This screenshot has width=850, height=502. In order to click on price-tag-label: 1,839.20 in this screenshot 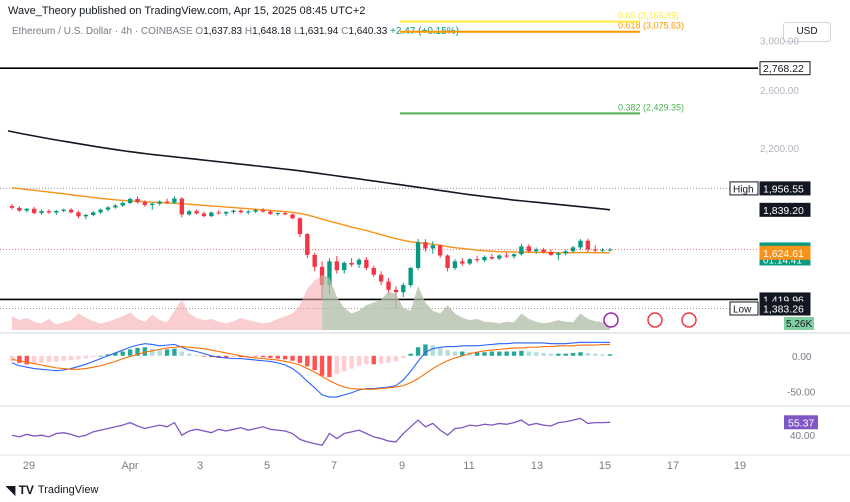, I will do `click(783, 211)`.